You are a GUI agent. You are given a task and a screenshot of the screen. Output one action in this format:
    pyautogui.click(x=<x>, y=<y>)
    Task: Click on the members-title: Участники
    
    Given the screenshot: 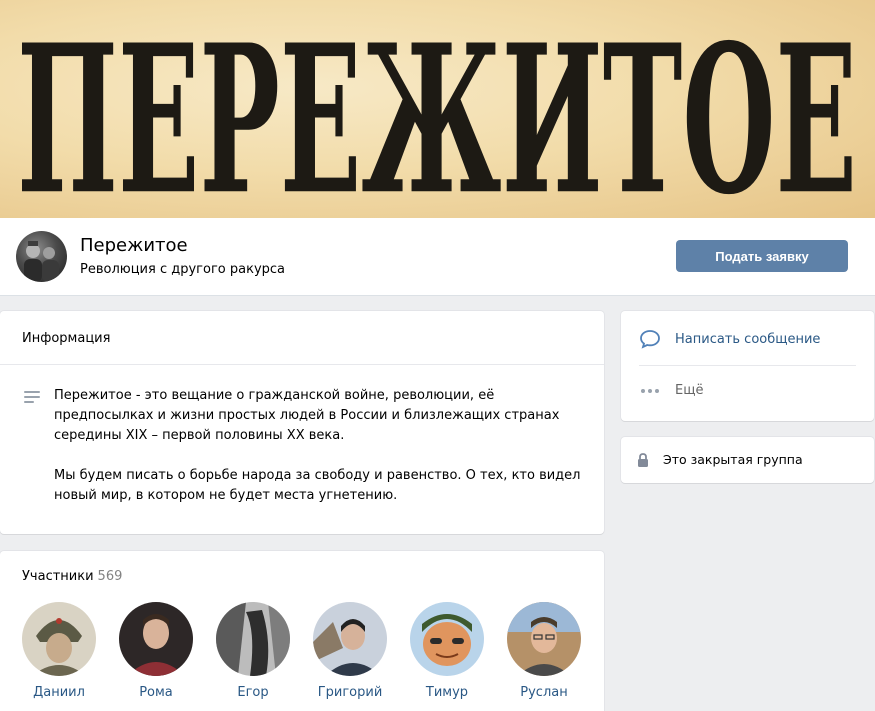 What is the action you would take?
    pyautogui.click(x=58, y=576)
    